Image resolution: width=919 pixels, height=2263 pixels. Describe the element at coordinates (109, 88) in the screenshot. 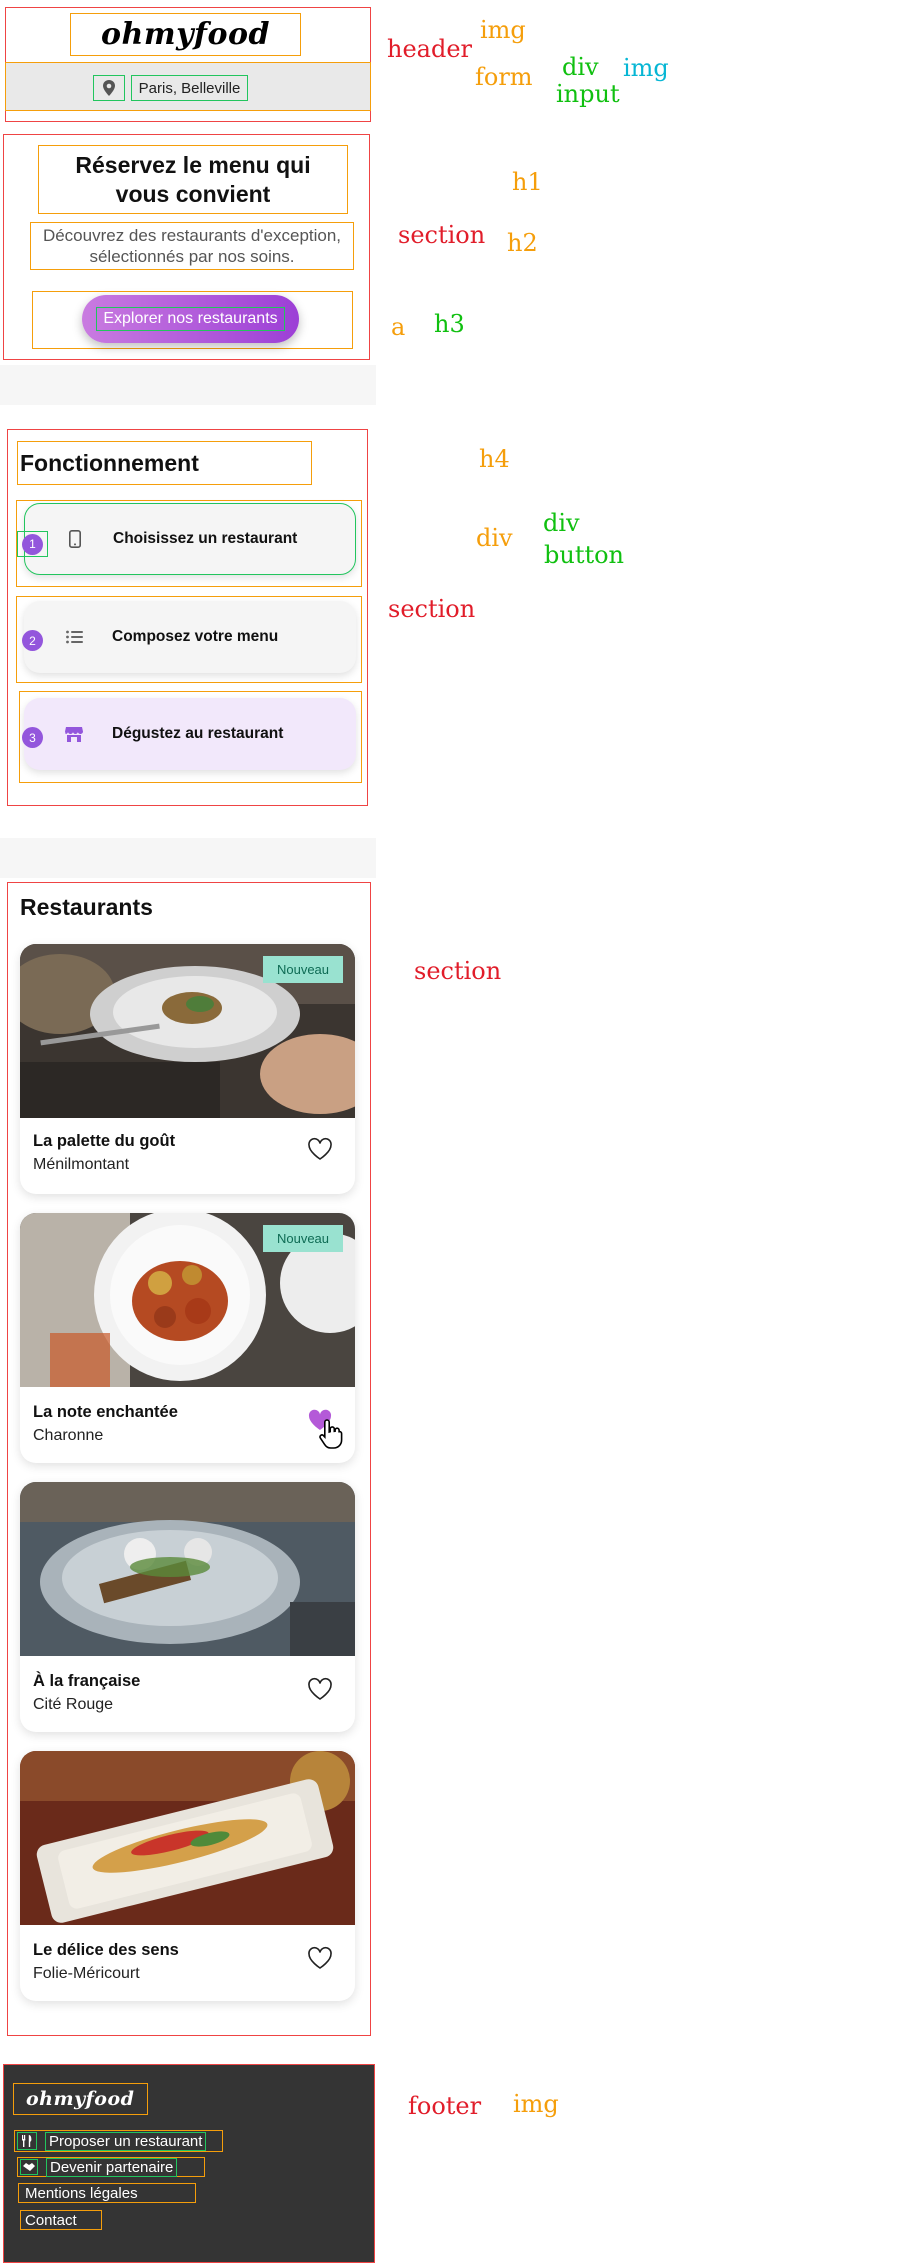

I see `map-pin-icon` at that location.